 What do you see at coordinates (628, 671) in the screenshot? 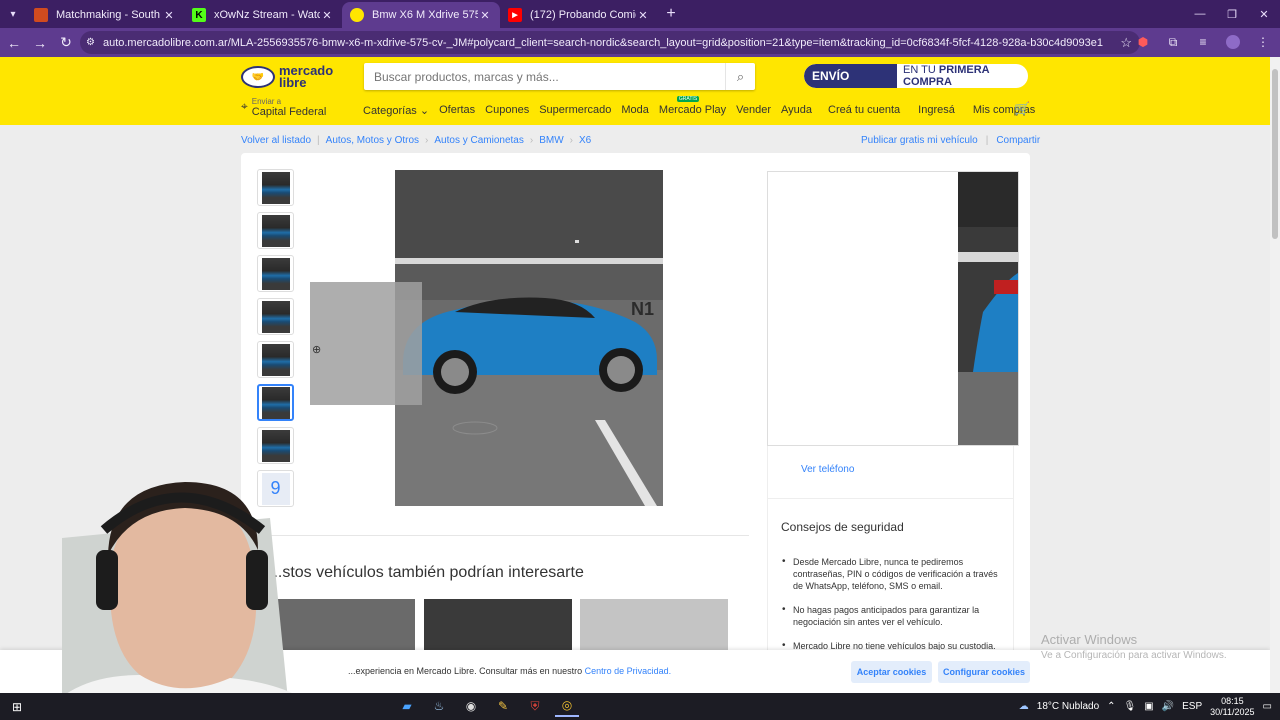
I see `privacy-center-link: Centro de Privacidad.` at bounding box center [628, 671].